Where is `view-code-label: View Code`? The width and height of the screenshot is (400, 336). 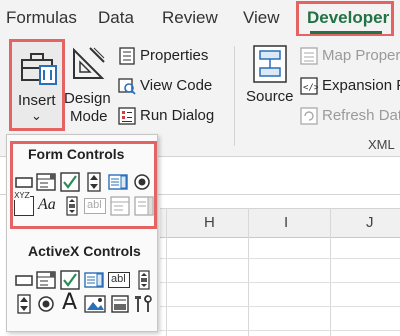
view-code-label: View Code is located at coordinates (176, 85).